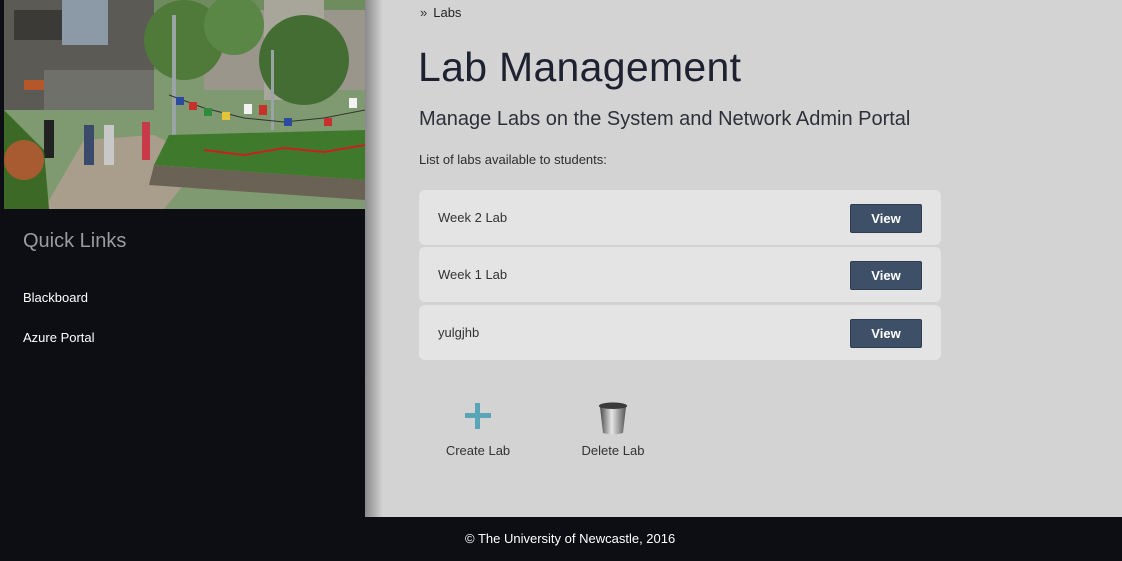  Describe the element at coordinates (447, 12) in the screenshot. I see `breadcrumb-labs-link: Labs` at that location.